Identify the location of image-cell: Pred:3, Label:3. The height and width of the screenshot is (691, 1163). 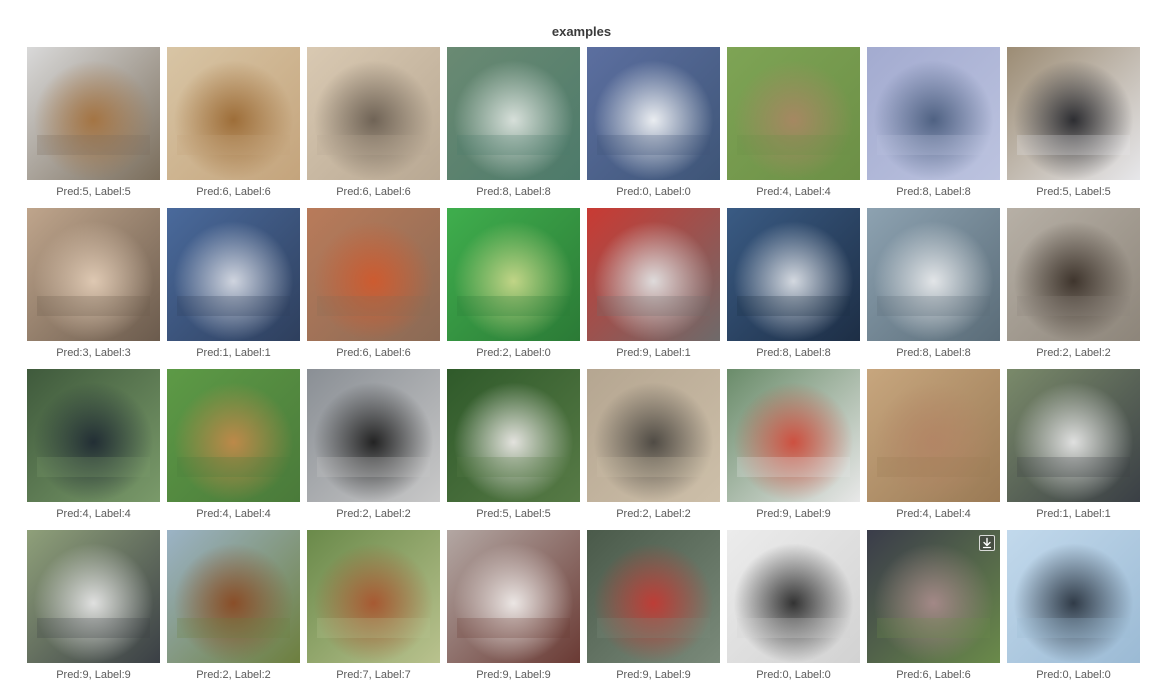
(93, 288).